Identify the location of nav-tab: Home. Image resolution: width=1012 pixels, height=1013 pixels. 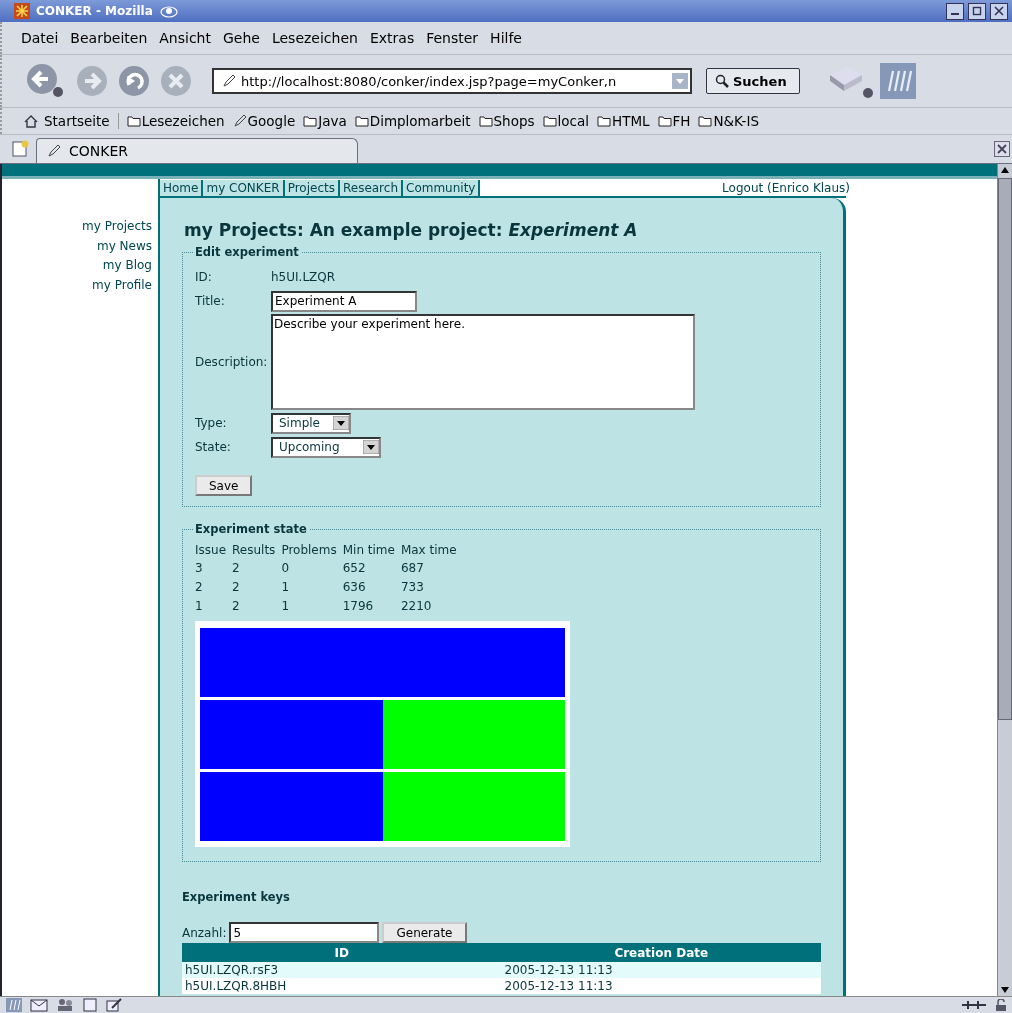
(182, 187).